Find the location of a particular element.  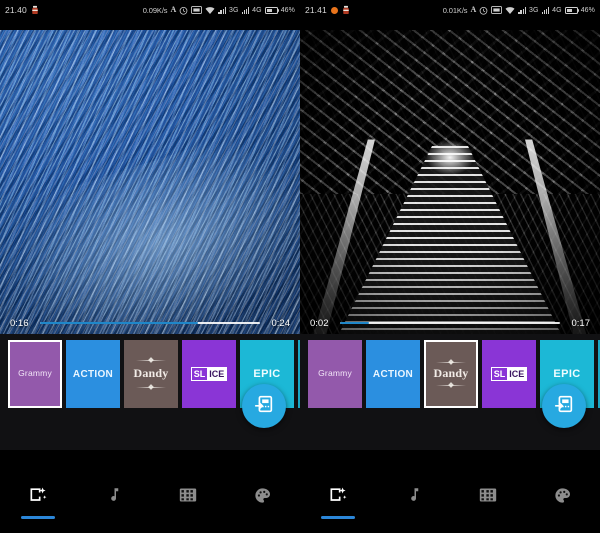

orange-circle-icon is located at coordinates (334, 10).